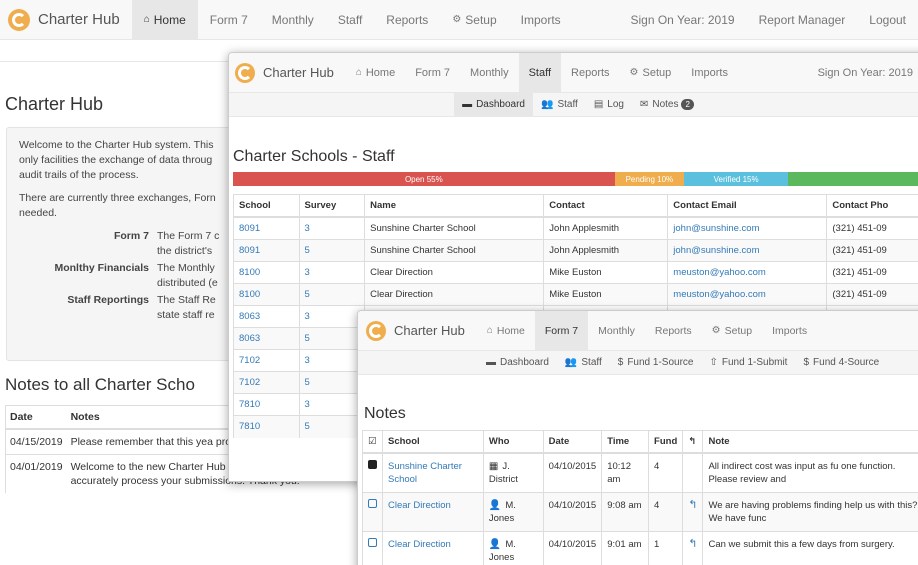 This screenshot has height=565, width=918. Describe the element at coordinates (513, 442) in the screenshot. I see `col-who: Who` at that location.